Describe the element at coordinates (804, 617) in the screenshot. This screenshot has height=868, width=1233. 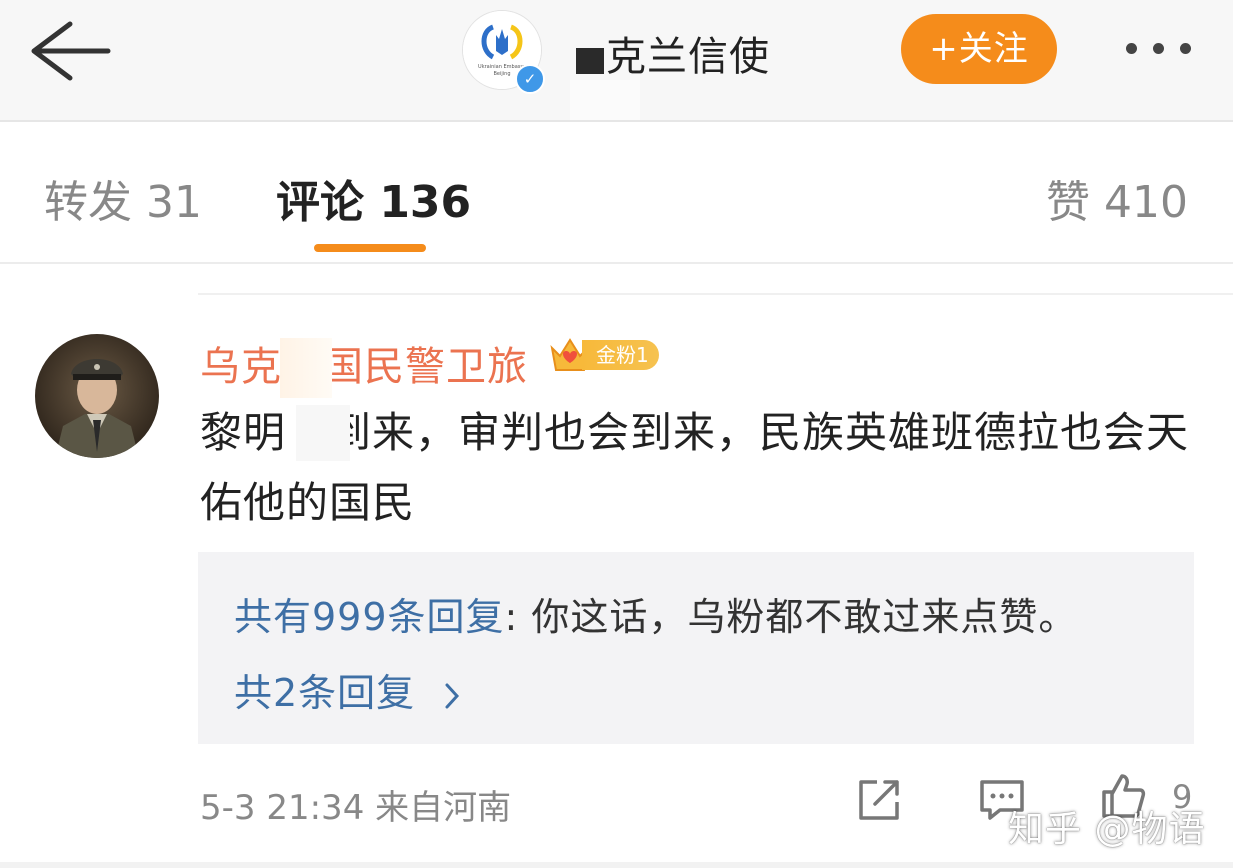
I see `reply-content: 你这话，乌粉都不敢过来点赞。` at that location.